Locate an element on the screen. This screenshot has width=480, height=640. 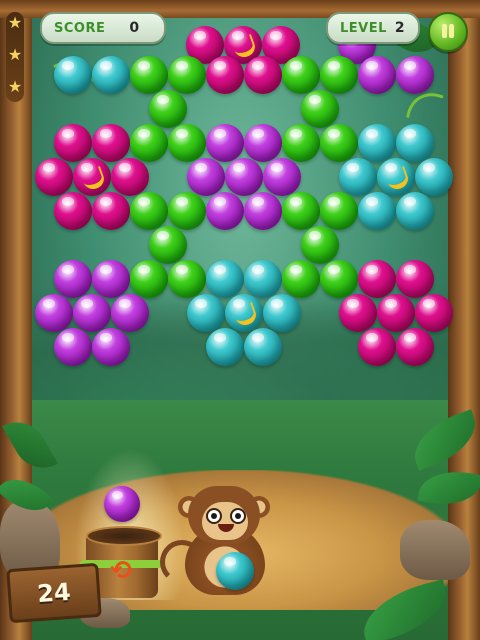
pause-button is located at coordinates (448, 32).